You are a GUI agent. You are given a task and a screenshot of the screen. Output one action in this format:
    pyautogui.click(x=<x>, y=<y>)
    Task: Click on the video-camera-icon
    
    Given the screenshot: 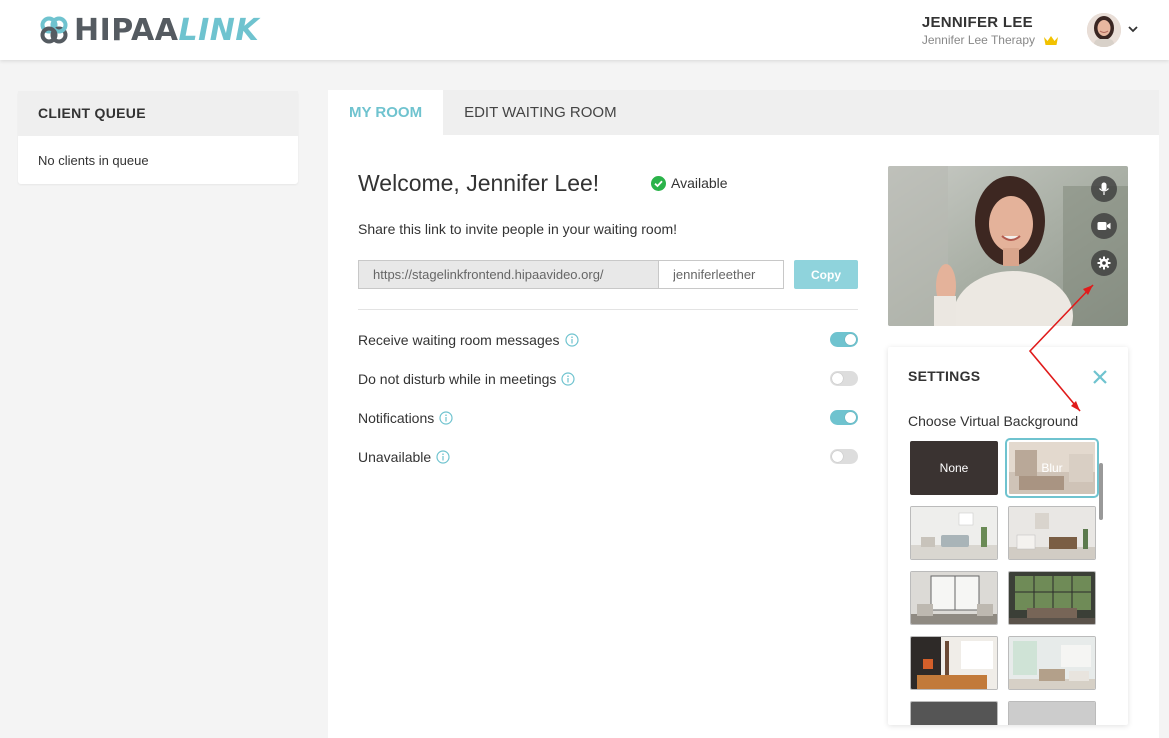 What is the action you would take?
    pyautogui.click(x=1104, y=226)
    